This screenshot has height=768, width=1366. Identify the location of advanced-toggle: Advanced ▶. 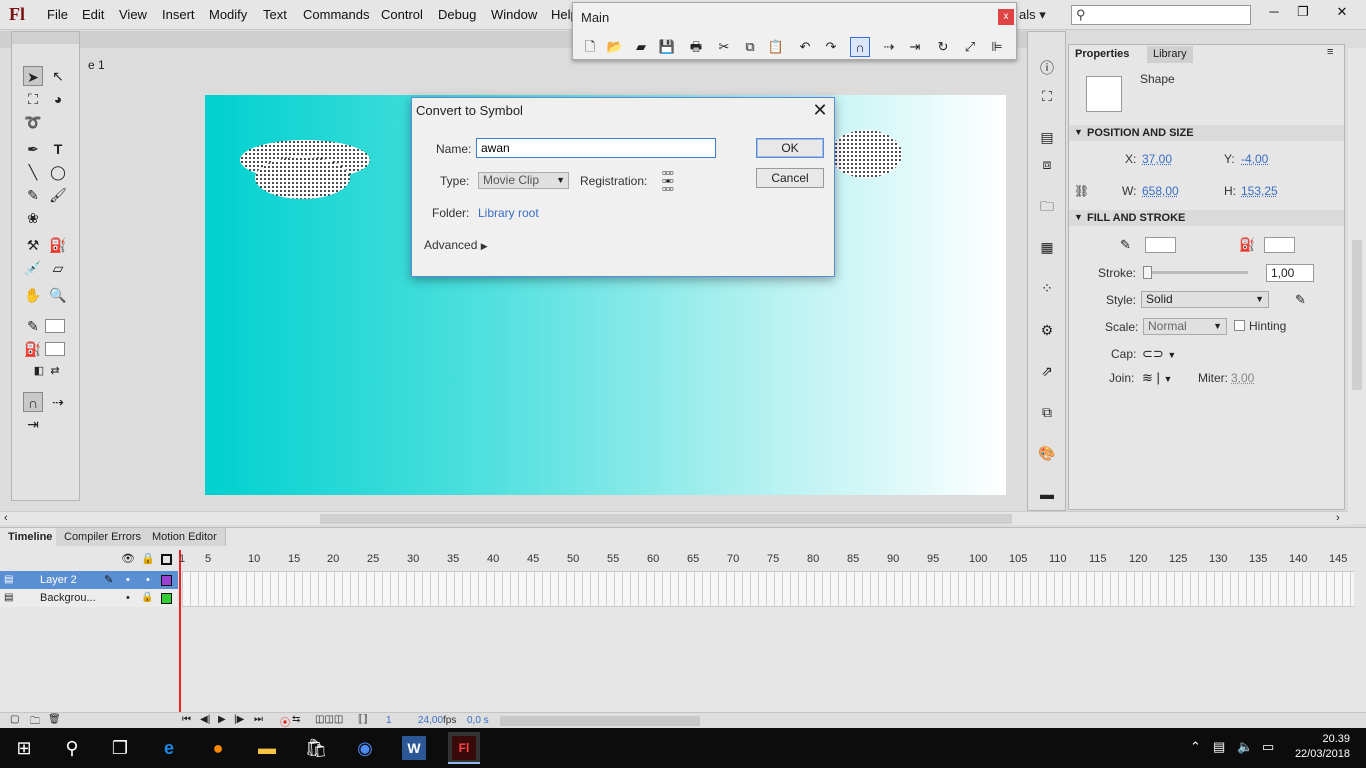
(456, 245).